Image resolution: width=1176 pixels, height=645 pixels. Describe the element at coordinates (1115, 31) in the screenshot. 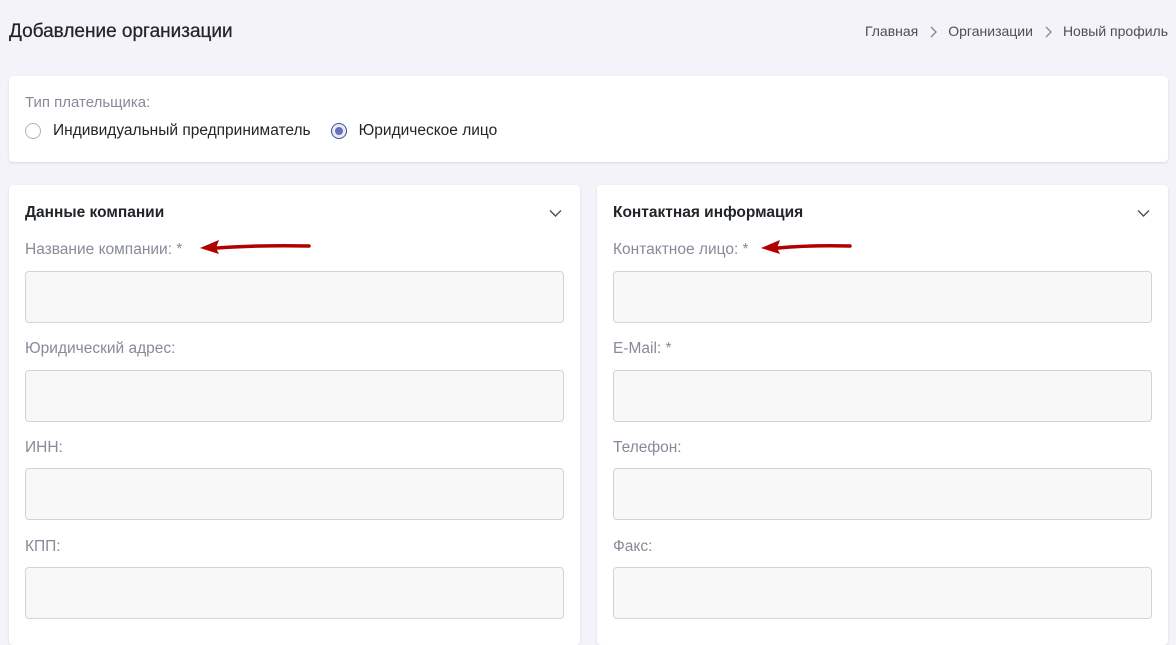

I see `breadcrumb-current: Новый профиль` at that location.